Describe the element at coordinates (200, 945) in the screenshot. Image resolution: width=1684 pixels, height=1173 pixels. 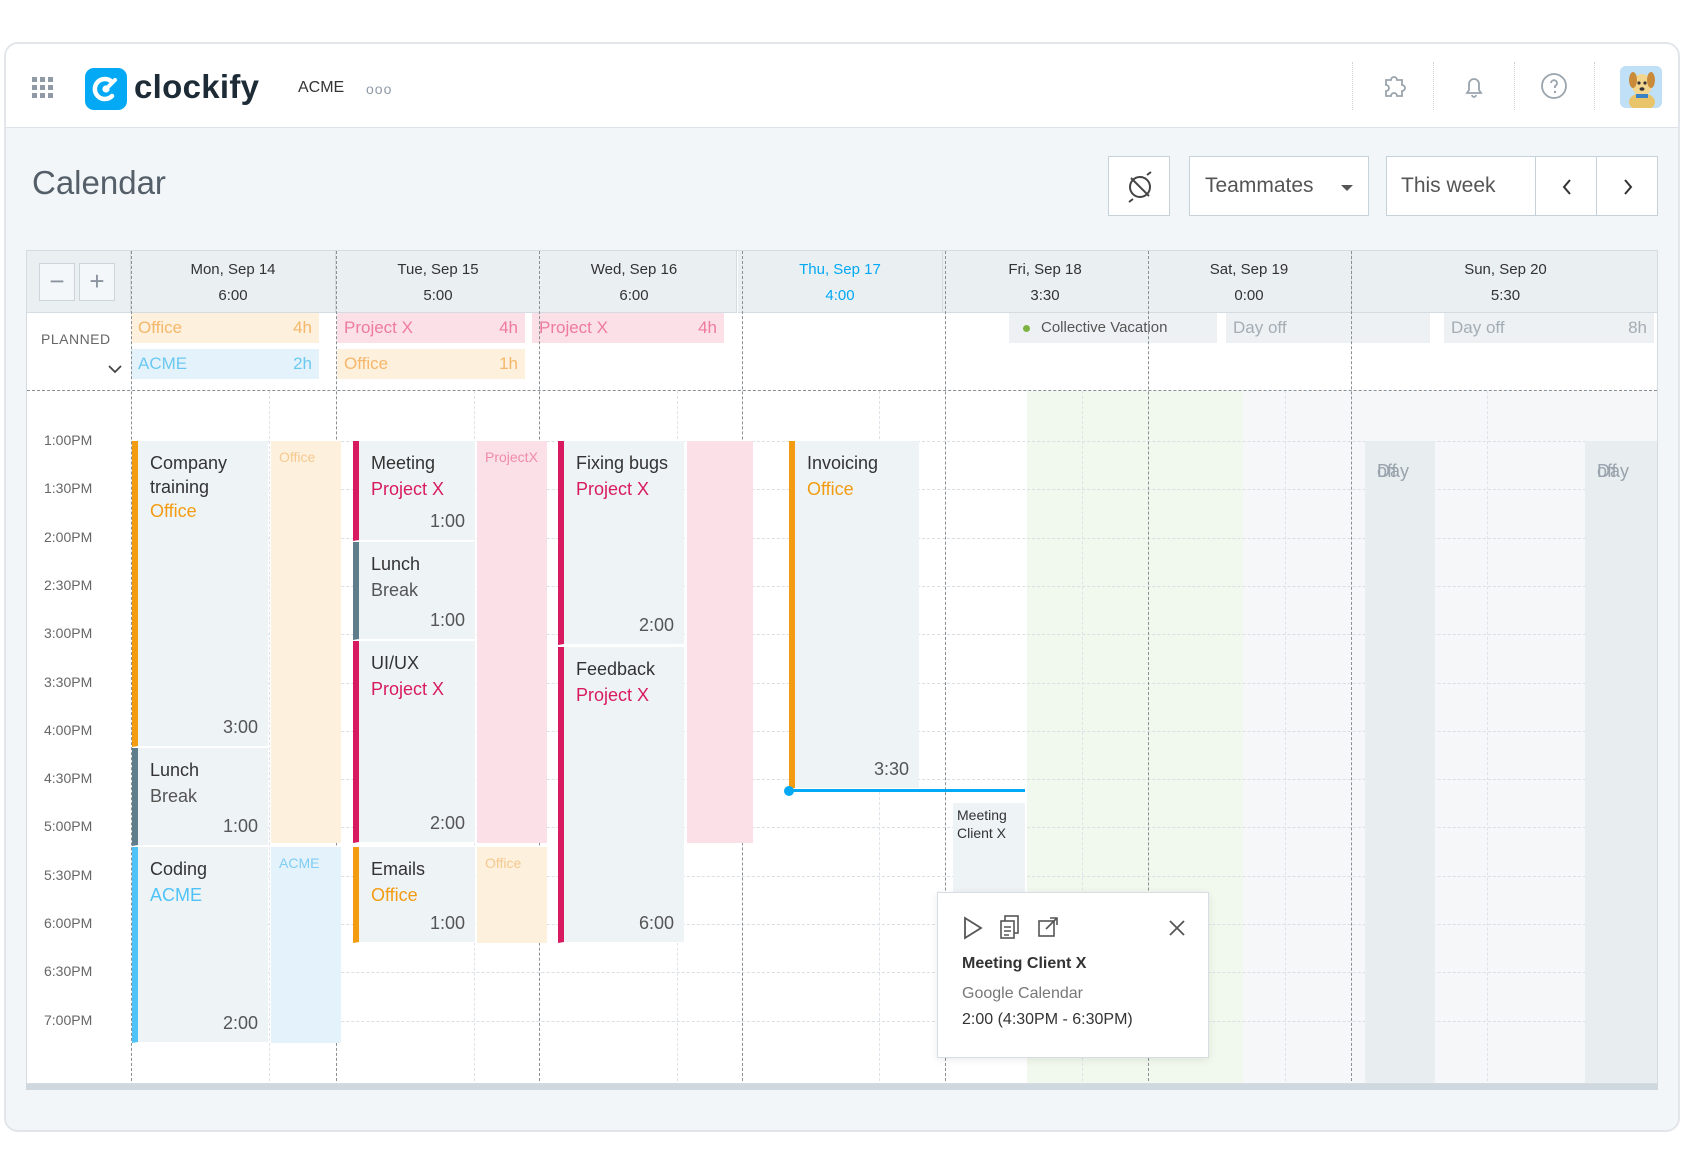
I see `entry-coding: Coding ACME 2:00` at that location.